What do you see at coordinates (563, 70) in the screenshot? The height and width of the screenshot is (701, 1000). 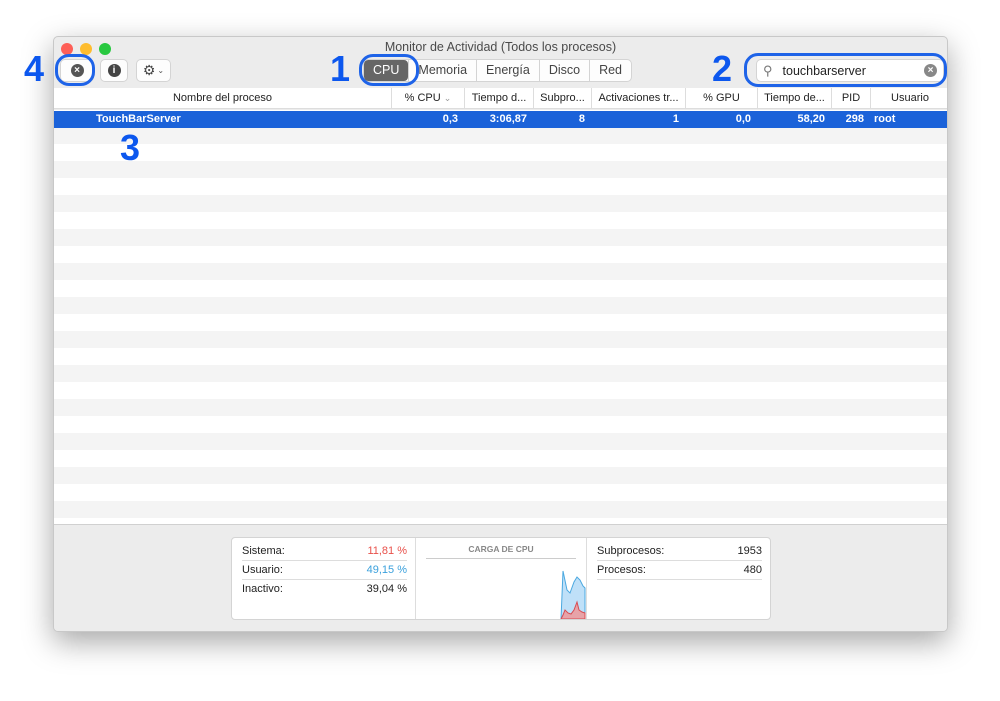 I see `tab-disco: Disco` at bounding box center [563, 70].